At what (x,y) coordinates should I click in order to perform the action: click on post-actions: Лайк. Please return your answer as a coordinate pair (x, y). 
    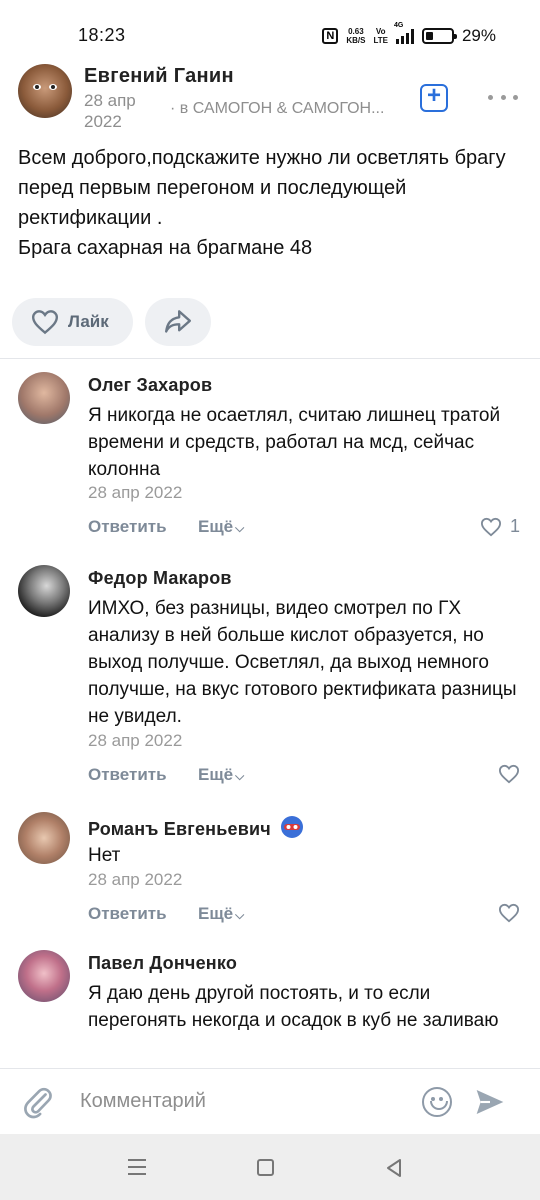
    Looking at the image, I should click on (270, 323).